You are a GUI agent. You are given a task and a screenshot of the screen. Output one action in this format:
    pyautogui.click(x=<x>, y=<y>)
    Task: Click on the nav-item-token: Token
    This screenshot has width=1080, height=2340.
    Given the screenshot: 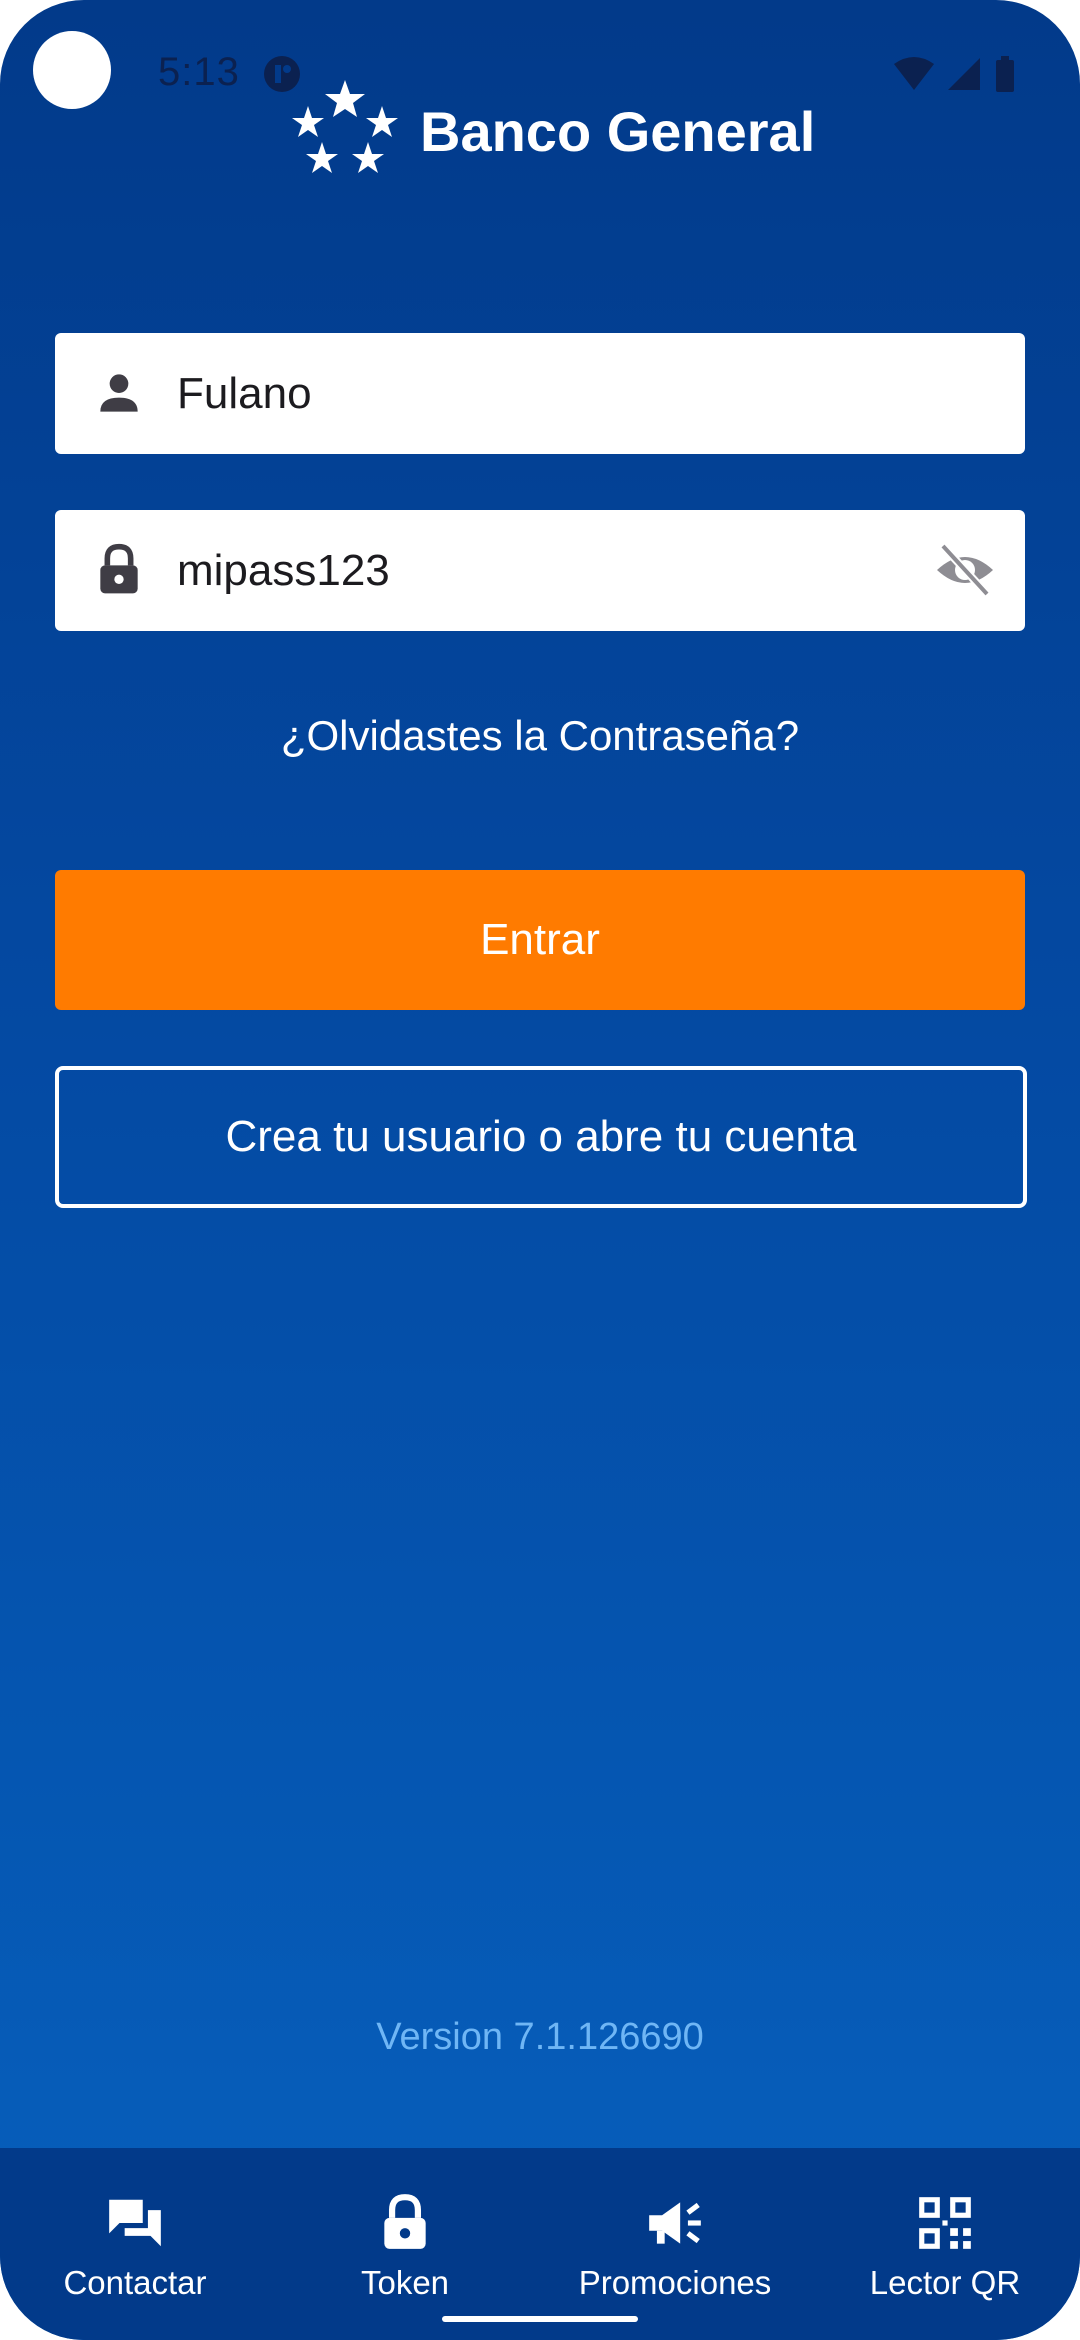 What is the action you would take?
    pyautogui.click(x=405, y=2247)
    